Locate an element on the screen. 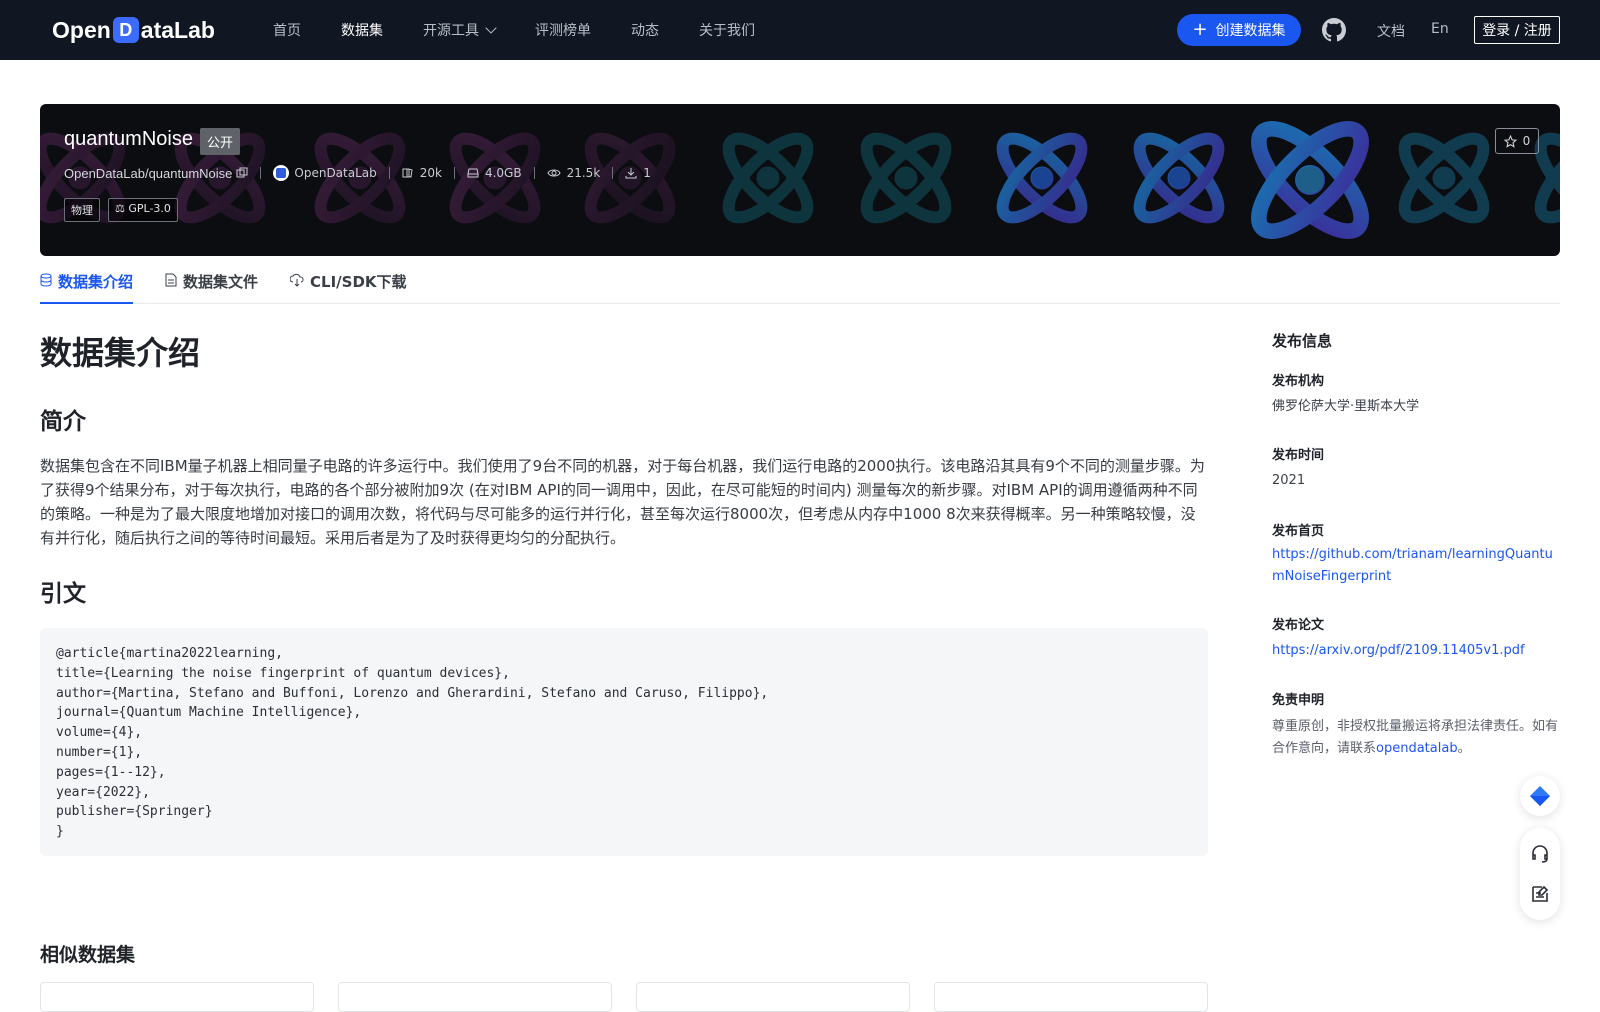 This screenshot has width=1600, height=1012. publish-time-value: 2021 is located at coordinates (1289, 480).